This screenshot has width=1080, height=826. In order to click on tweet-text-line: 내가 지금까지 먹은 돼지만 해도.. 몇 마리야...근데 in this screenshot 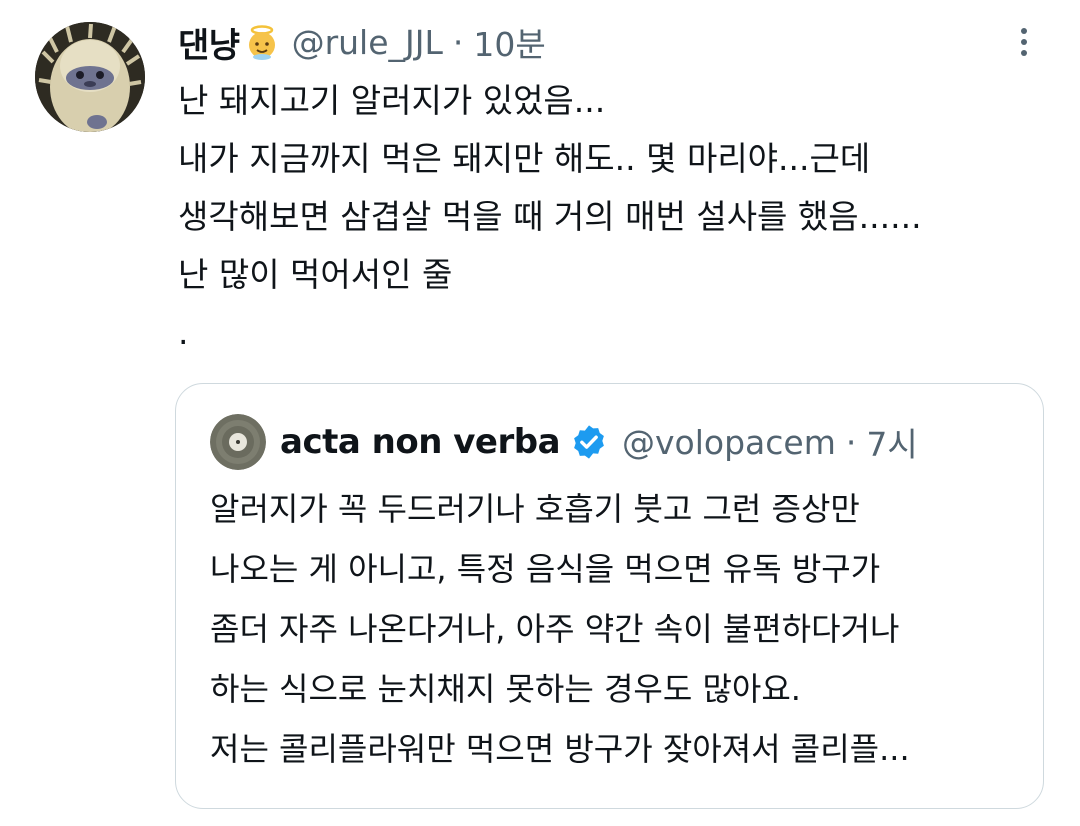, I will do `click(524, 158)`.